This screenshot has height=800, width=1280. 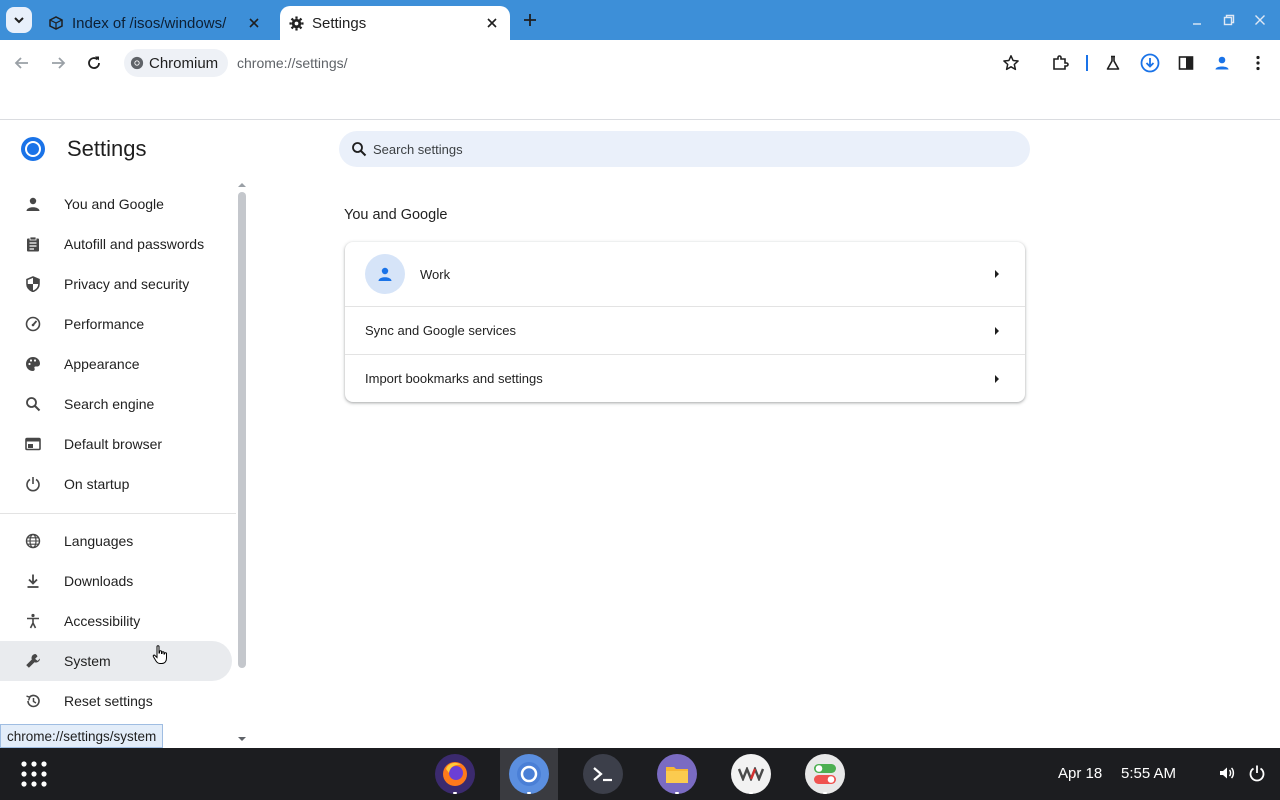 I want to click on palette-icon, so click(x=33, y=364).